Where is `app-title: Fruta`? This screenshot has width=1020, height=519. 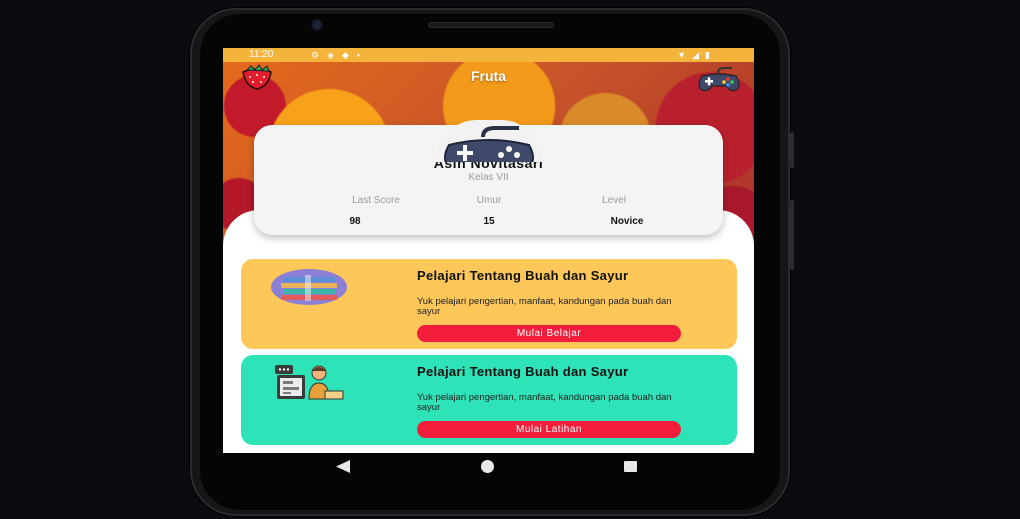
app-title: Fruta is located at coordinates (488, 76).